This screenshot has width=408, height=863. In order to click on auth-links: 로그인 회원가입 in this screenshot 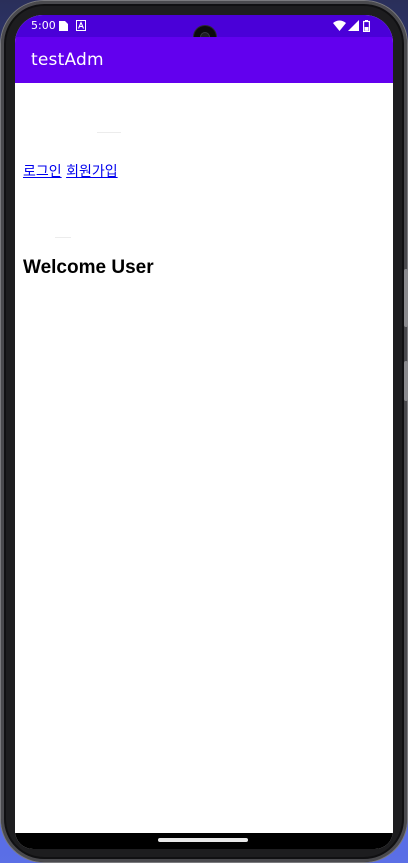, I will do `click(70, 171)`.